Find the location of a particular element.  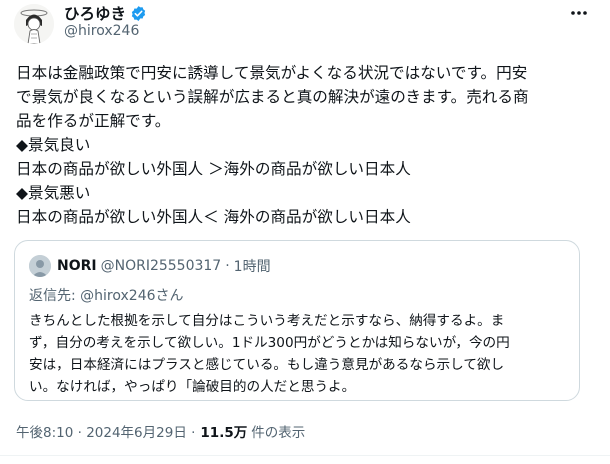

quoted-author-handle: @NORI25550317 is located at coordinates (161, 266).